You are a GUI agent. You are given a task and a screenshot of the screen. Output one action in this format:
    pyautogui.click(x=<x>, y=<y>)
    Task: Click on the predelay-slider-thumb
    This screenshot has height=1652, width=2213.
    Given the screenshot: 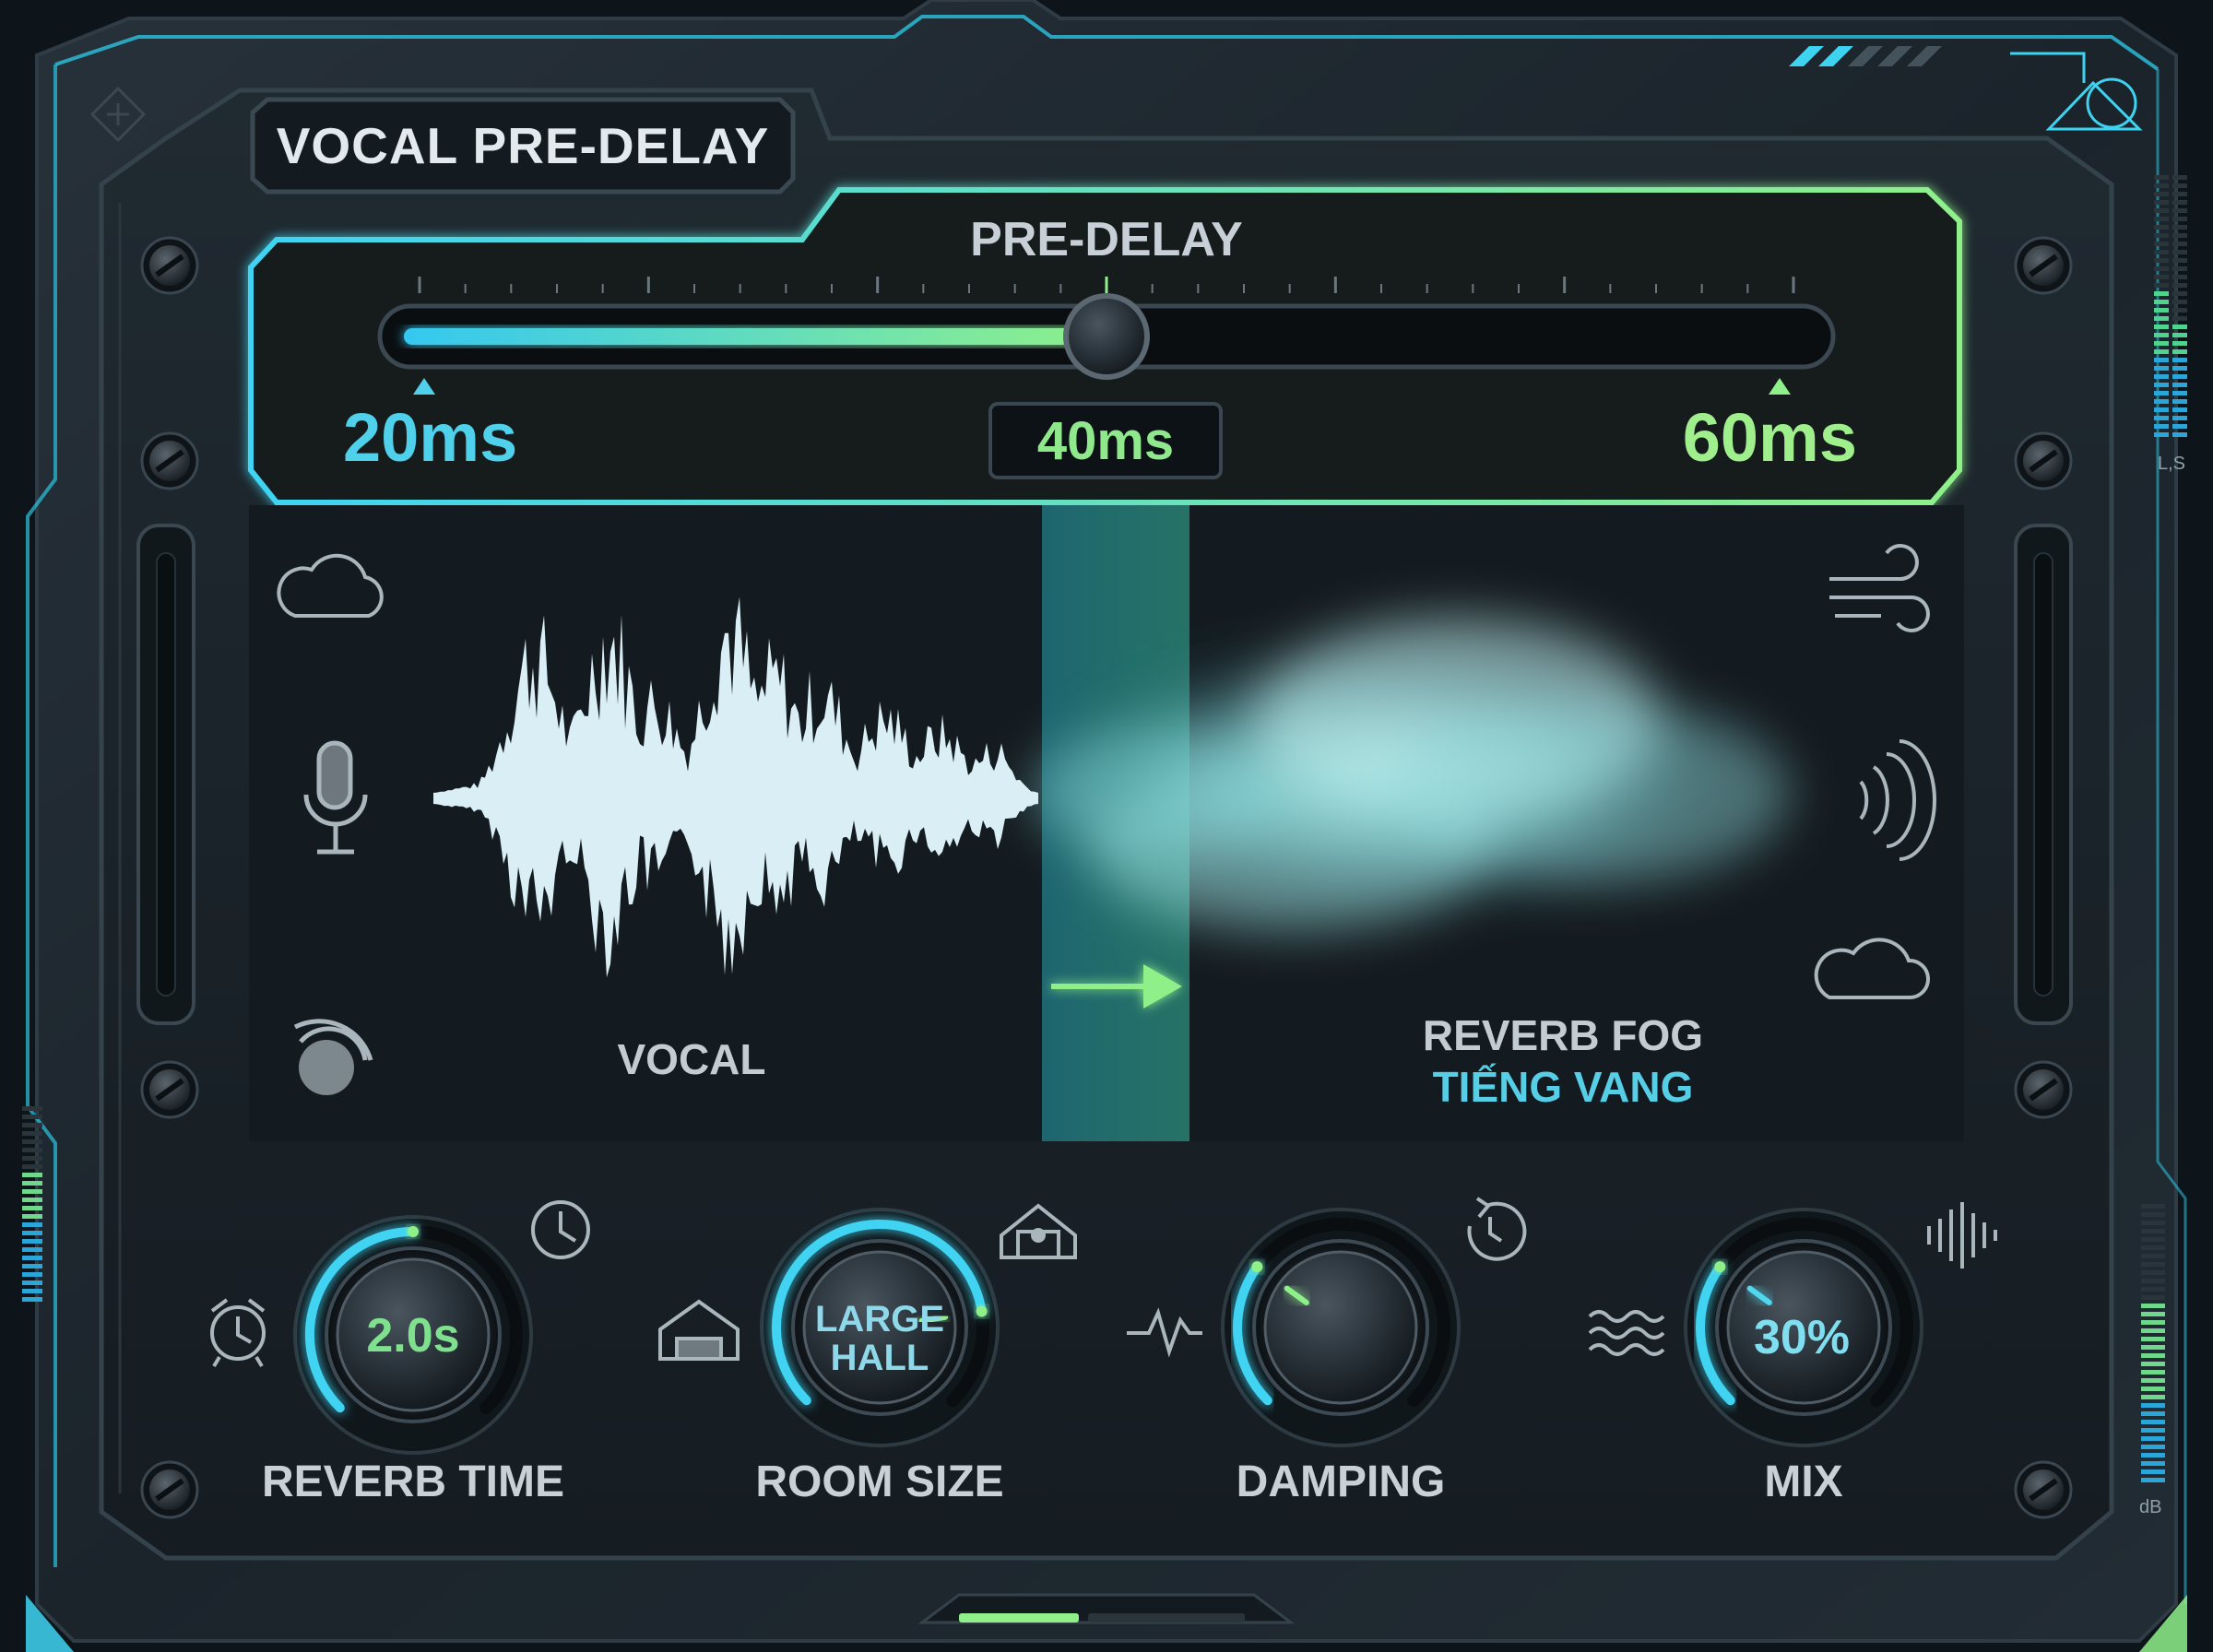 What is the action you would take?
    pyautogui.click(x=1106, y=336)
    